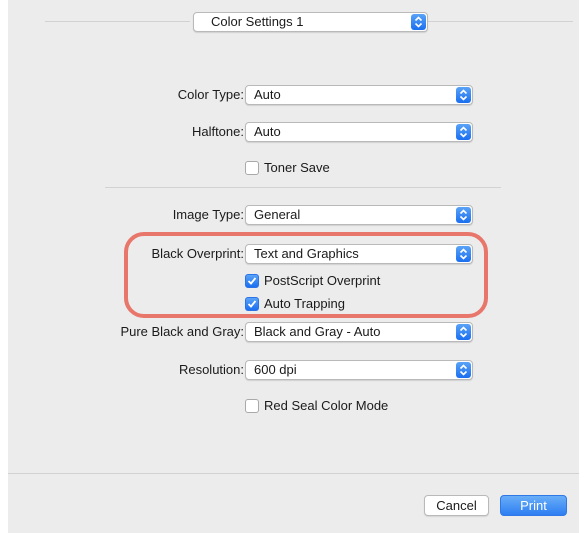 This screenshot has height=533, width=587. I want to click on image-type-popup: General, so click(359, 215).